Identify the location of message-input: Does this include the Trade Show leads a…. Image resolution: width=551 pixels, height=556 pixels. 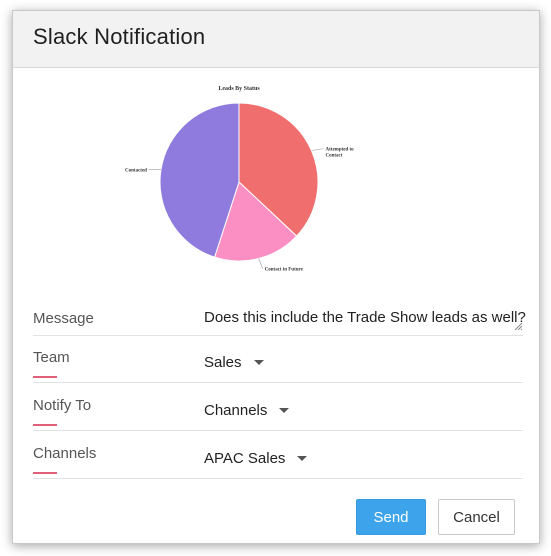
(365, 317).